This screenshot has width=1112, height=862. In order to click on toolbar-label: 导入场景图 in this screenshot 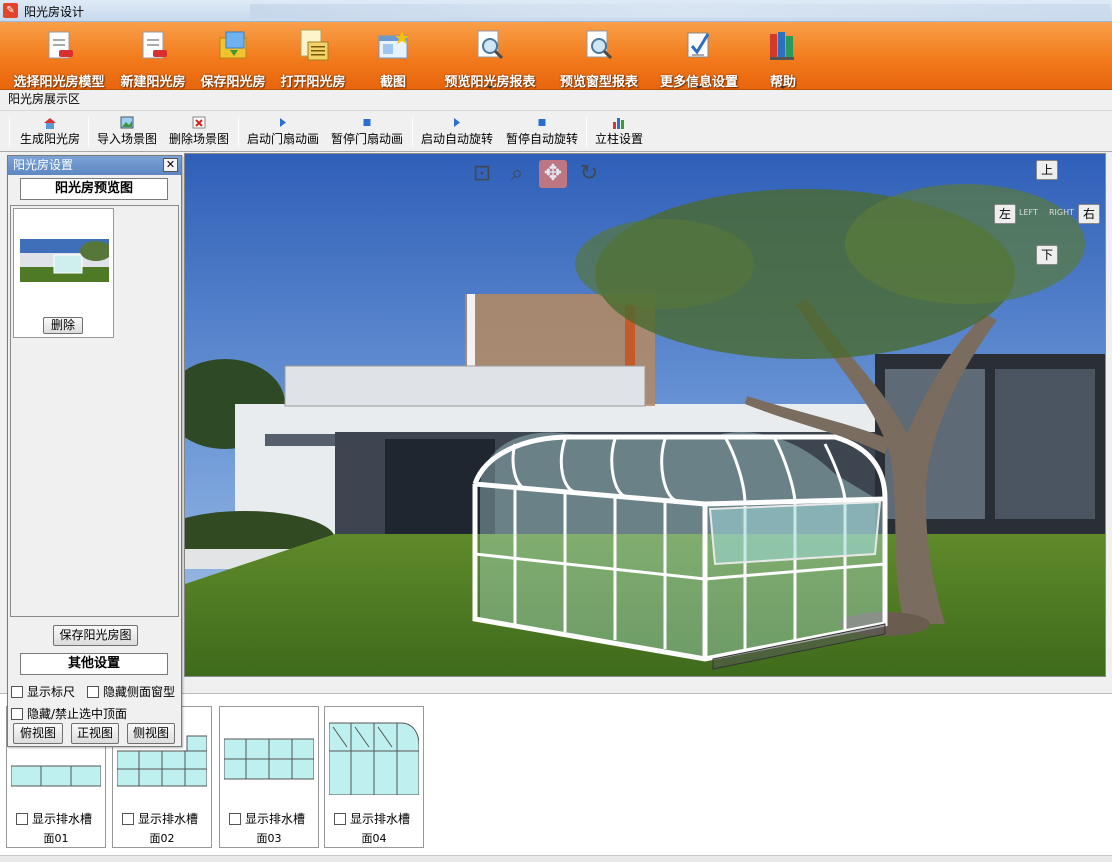, I will do `click(126, 139)`.